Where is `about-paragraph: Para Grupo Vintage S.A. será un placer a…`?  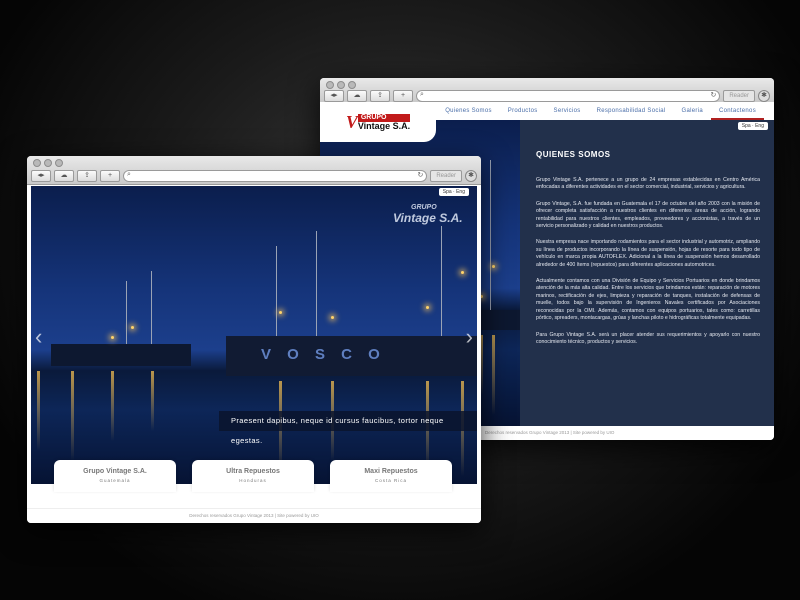
about-paragraph: Para Grupo Vintage S.A. será un placer a… is located at coordinates (648, 338).